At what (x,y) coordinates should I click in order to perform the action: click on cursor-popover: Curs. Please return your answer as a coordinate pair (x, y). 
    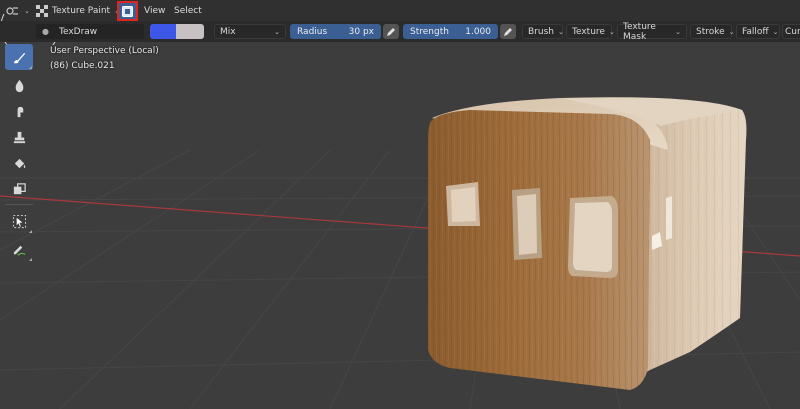
    Looking at the image, I should click on (791, 31).